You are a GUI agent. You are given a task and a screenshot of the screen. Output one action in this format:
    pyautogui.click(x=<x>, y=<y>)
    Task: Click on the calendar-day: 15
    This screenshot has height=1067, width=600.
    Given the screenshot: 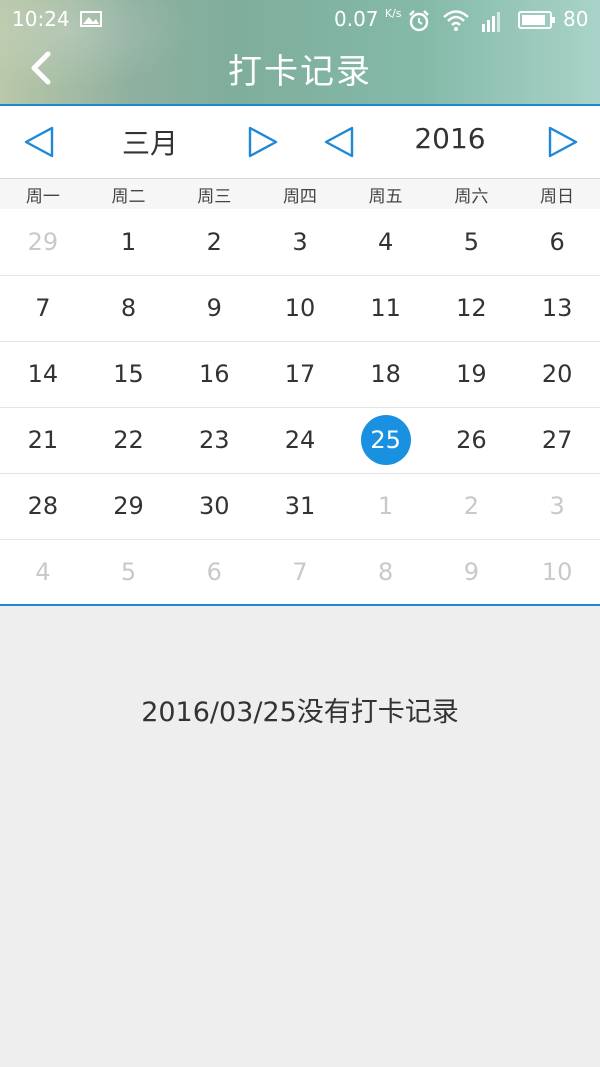 What is the action you would take?
    pyautogui.click(x=129, y=374)
    